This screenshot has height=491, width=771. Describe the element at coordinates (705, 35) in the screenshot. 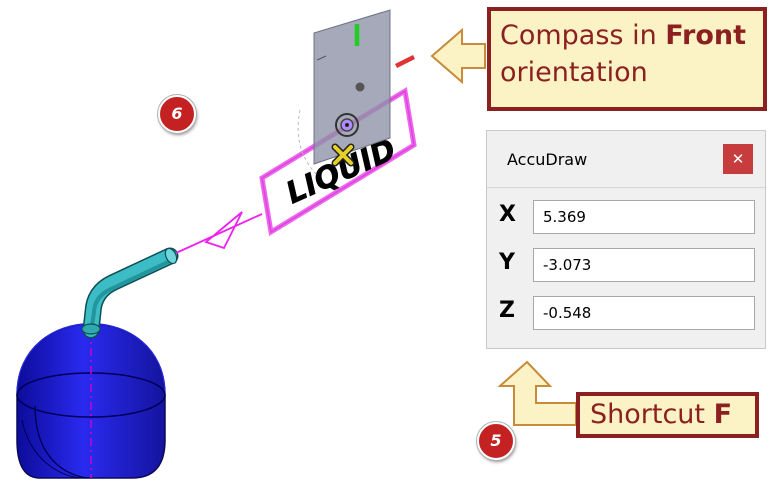

I see `callout-compass-bold: Front` at that location.